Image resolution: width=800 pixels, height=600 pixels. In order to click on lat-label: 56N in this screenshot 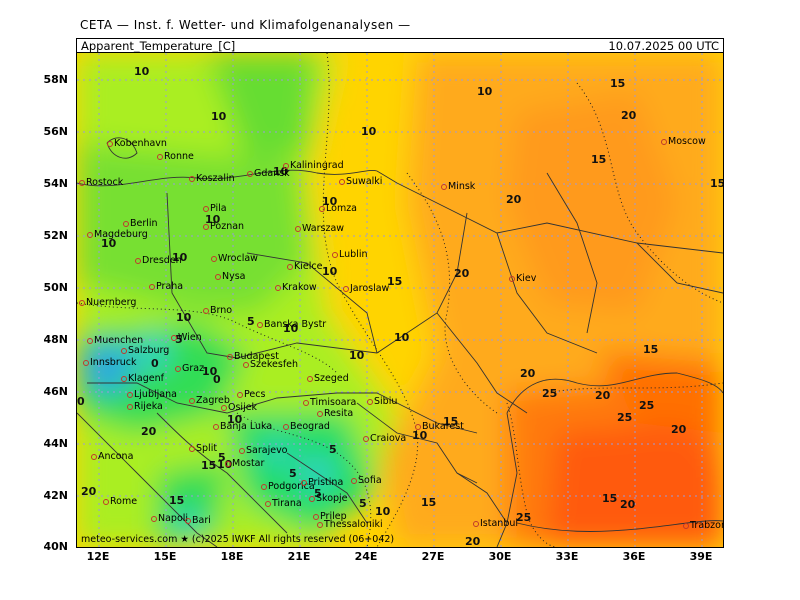, I will do `click(55, 131)`.